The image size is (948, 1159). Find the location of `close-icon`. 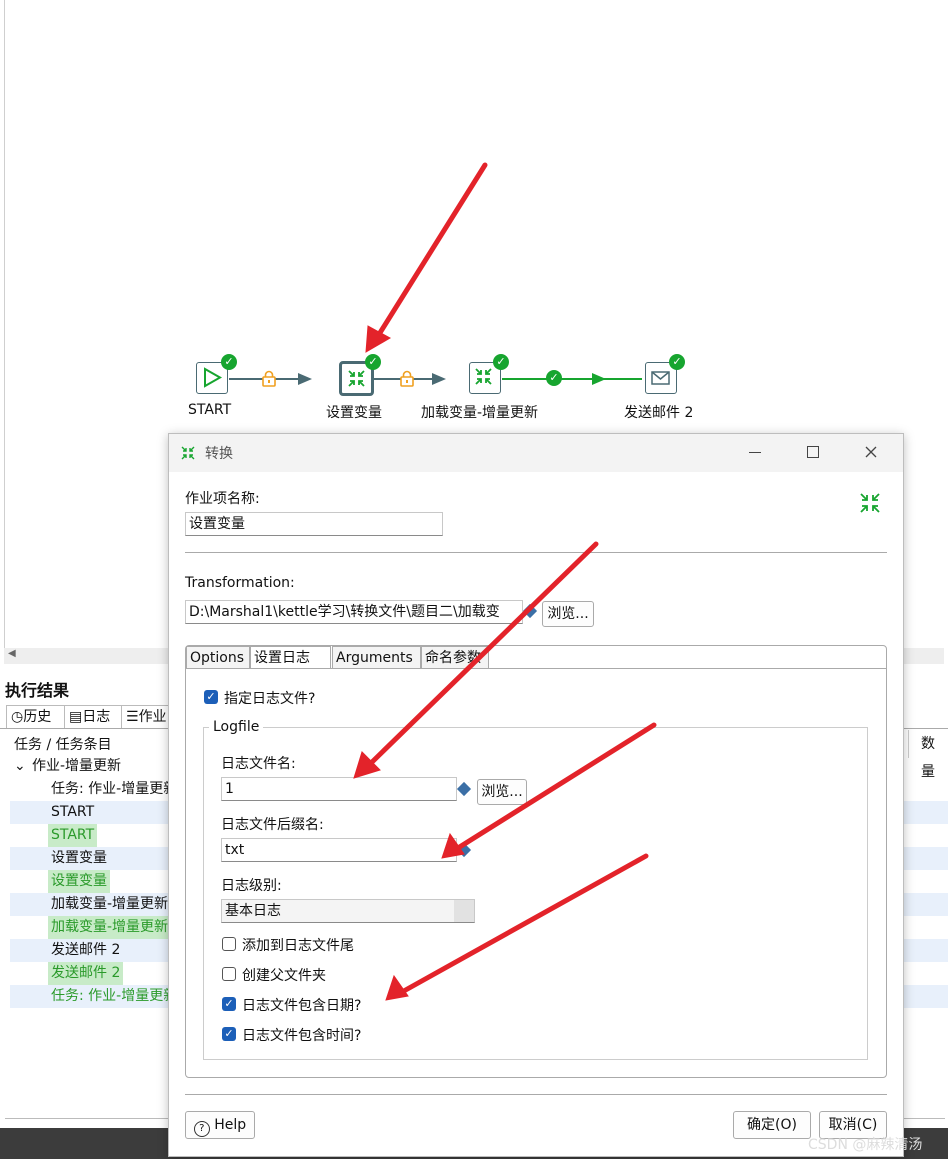

close-icon is located at coordinates (871, 452).